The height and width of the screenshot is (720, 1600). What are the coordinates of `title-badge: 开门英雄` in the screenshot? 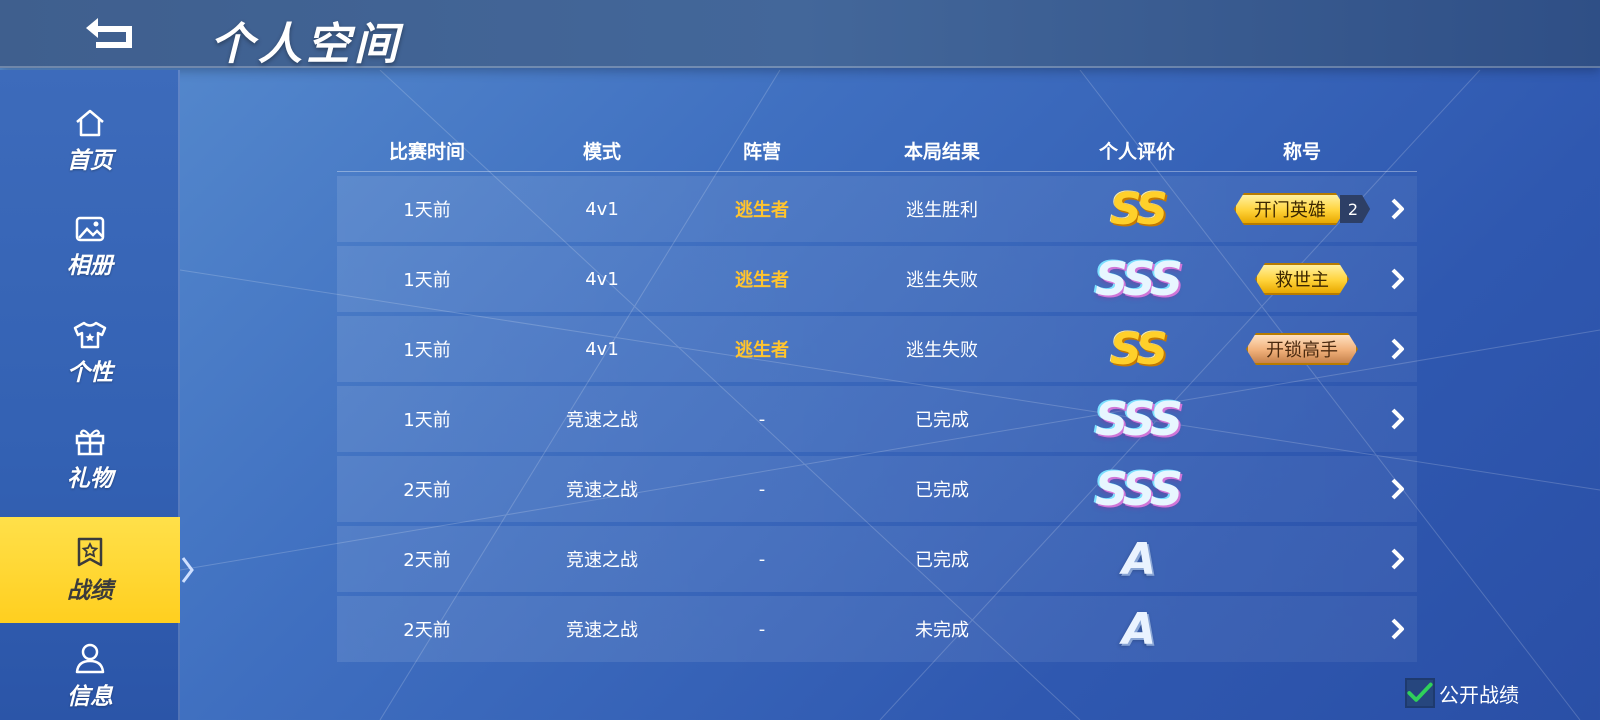 It's located at (1290, 209).